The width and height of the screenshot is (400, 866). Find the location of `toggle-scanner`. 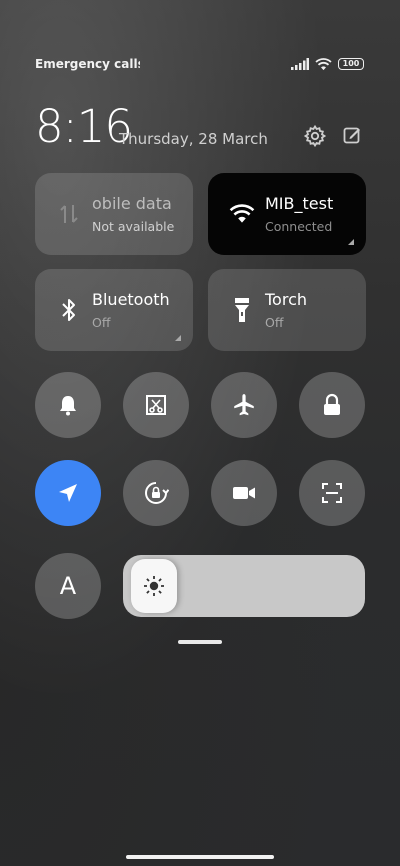

toggle-scanner is located at coordinates (332, 493).